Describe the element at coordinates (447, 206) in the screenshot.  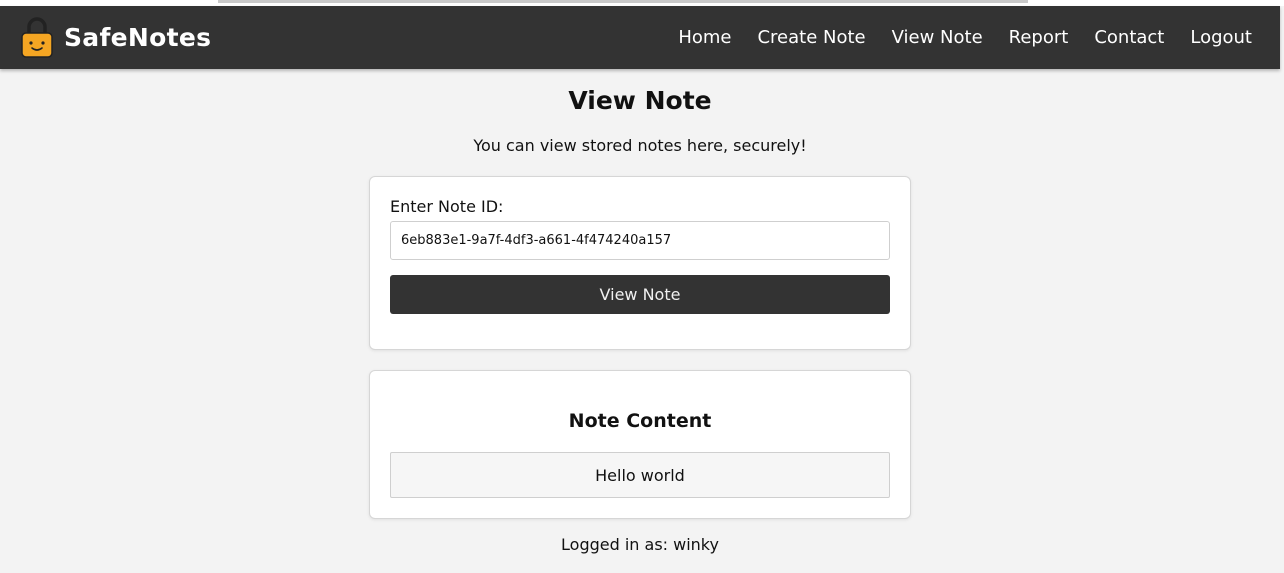
I see `note-id-label: Enter Note ID:` at that location.